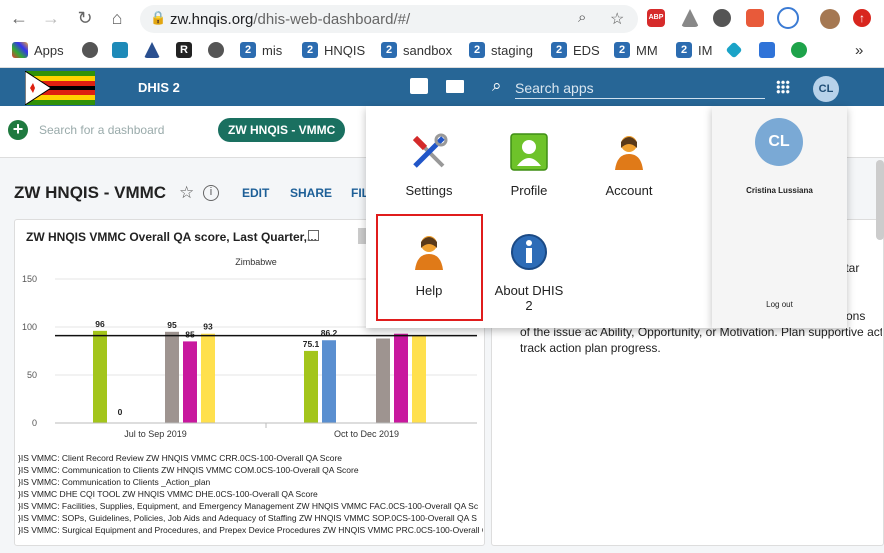 The image size is (884, 553). What do you see at coordinates (29, 279) in the screenshot?
I see `y-tick-label: 150` at bounding box center [29, 279].